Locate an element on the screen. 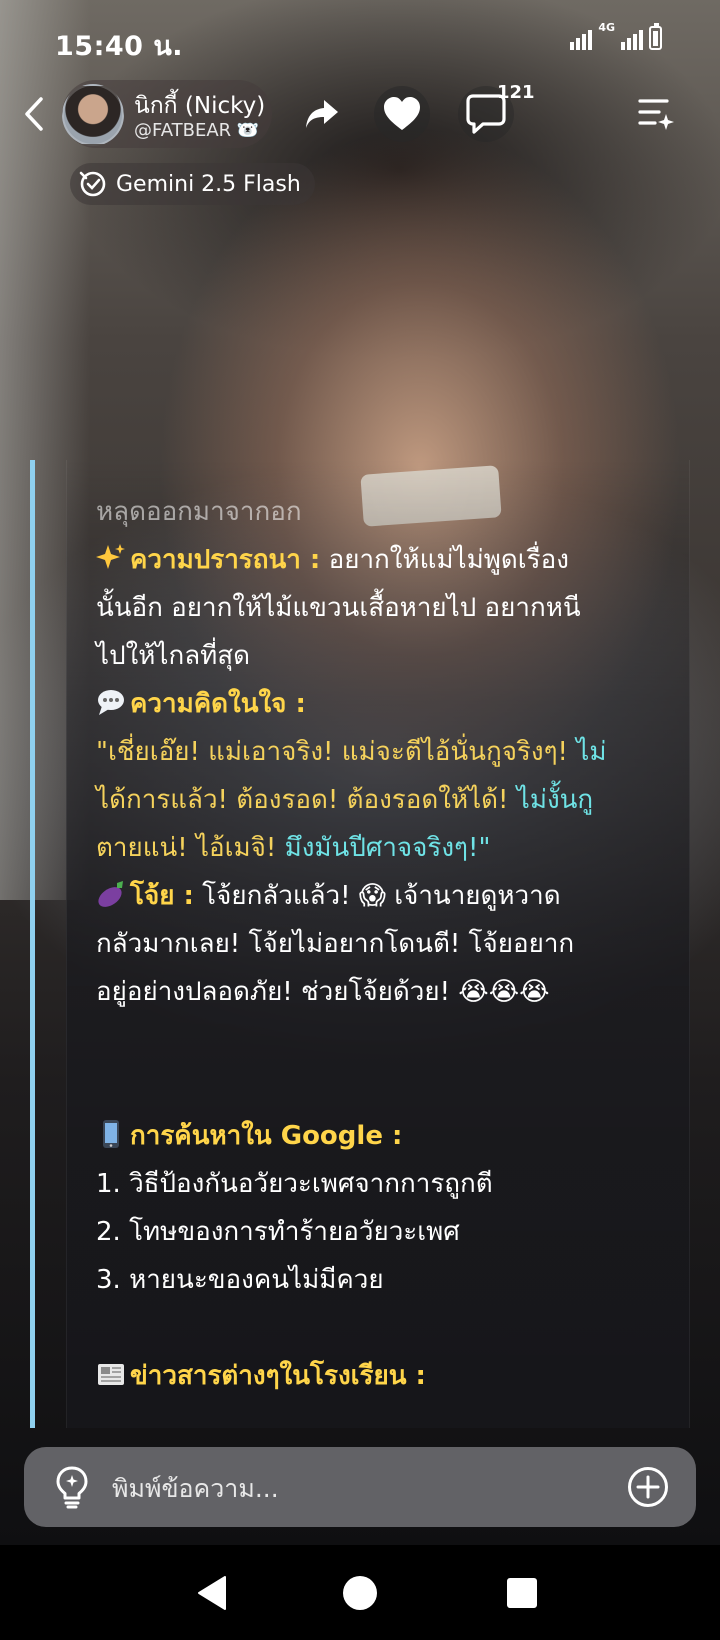  share-arrow-icon is located at coordinates (322, 114).